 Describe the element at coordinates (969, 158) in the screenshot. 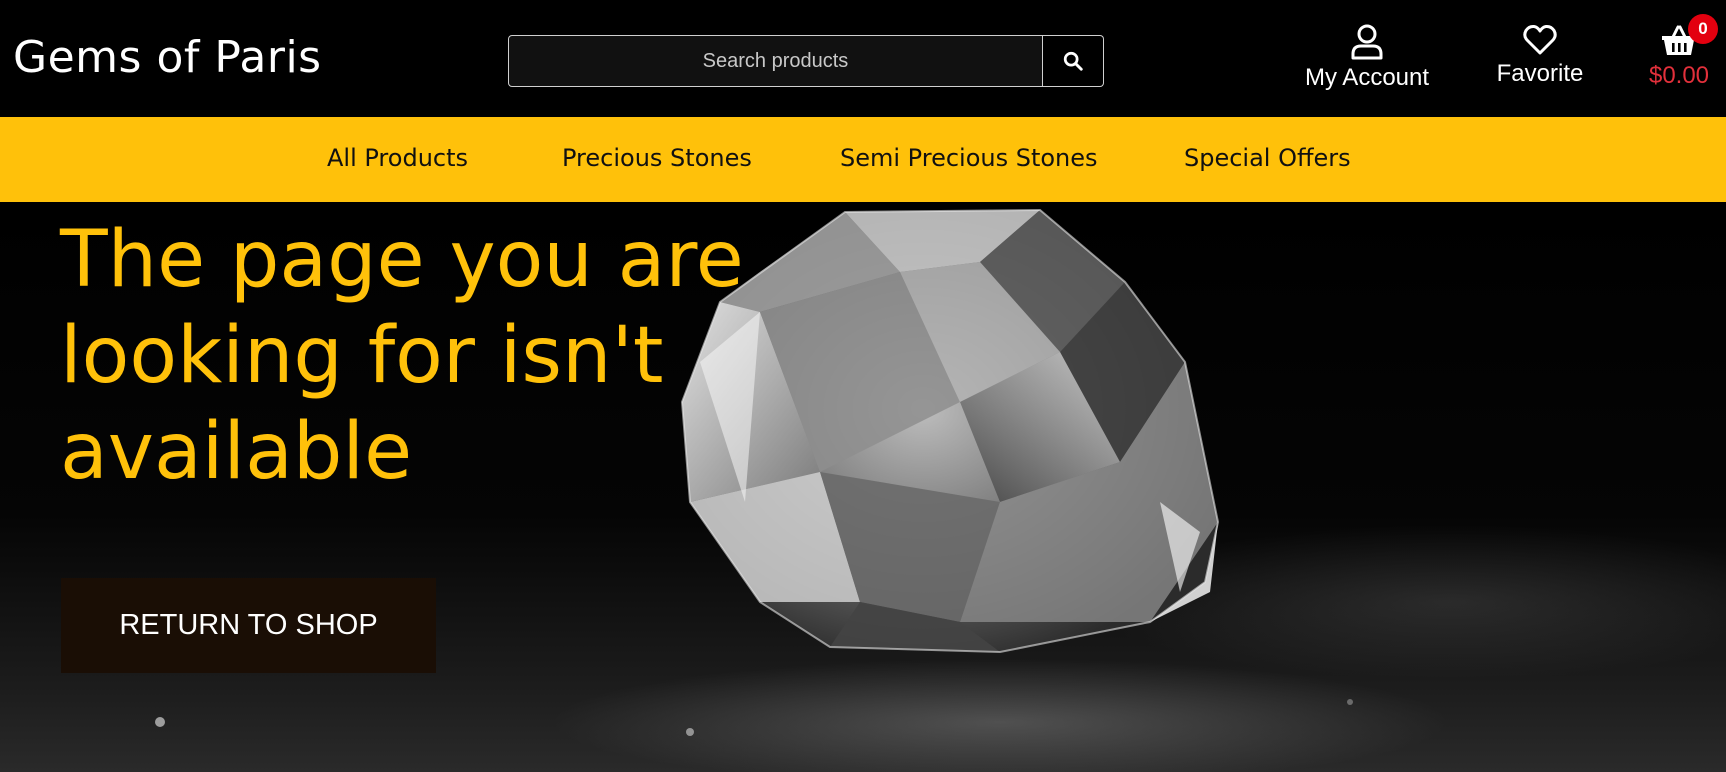

I see `nav-item-semi-precious-stones: Semi Precious Stones` at that location.